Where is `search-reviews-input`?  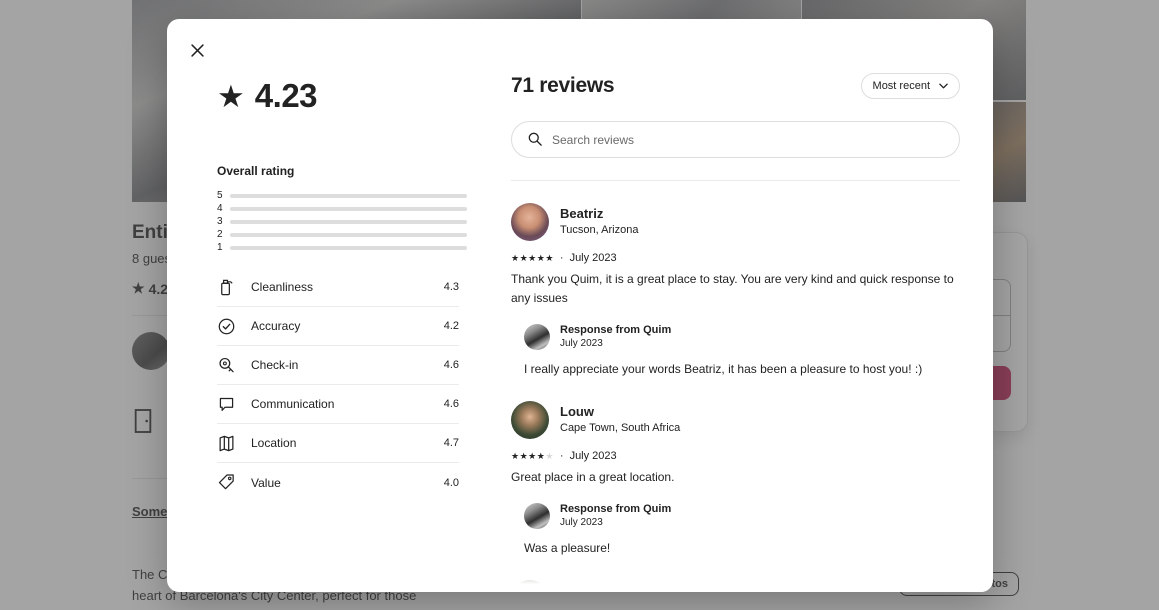 search-reviews-input is located at coordinates (735, 139).